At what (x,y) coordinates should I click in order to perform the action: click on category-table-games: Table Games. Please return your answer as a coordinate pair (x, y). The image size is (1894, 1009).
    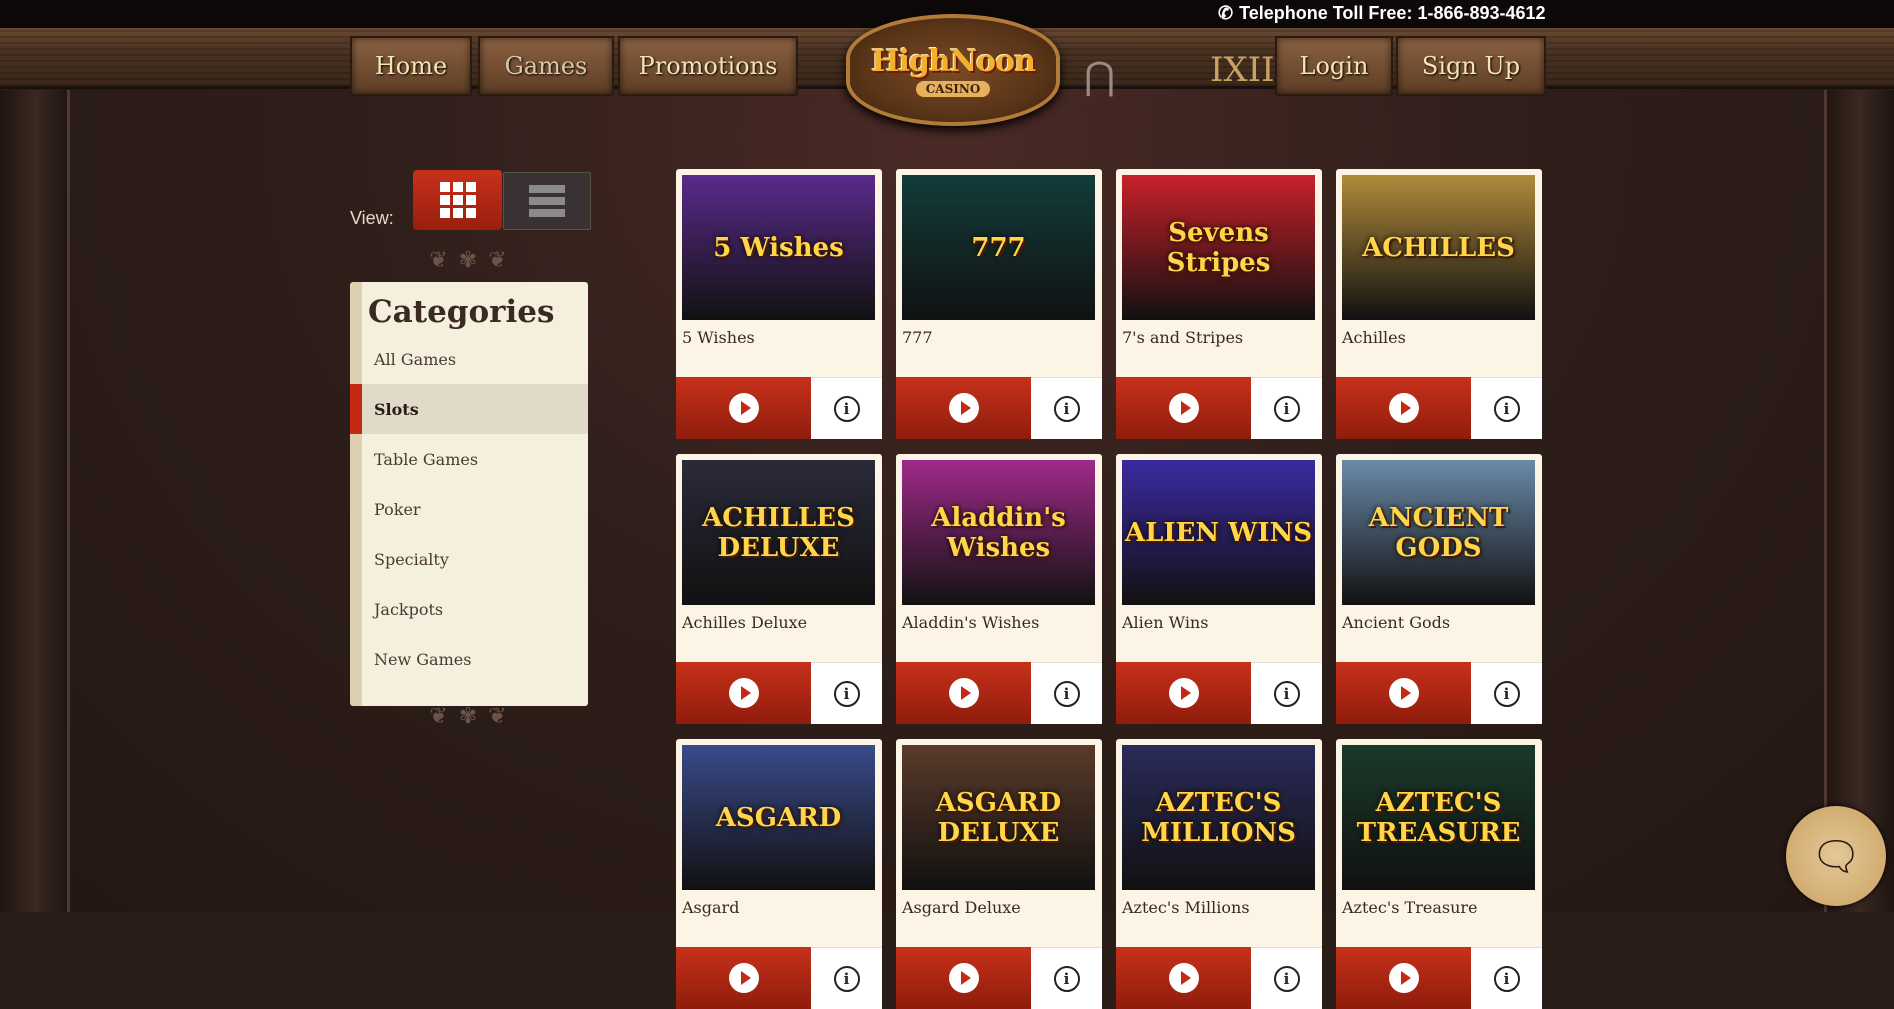
    Looking at the image, I should click on (475, 459).